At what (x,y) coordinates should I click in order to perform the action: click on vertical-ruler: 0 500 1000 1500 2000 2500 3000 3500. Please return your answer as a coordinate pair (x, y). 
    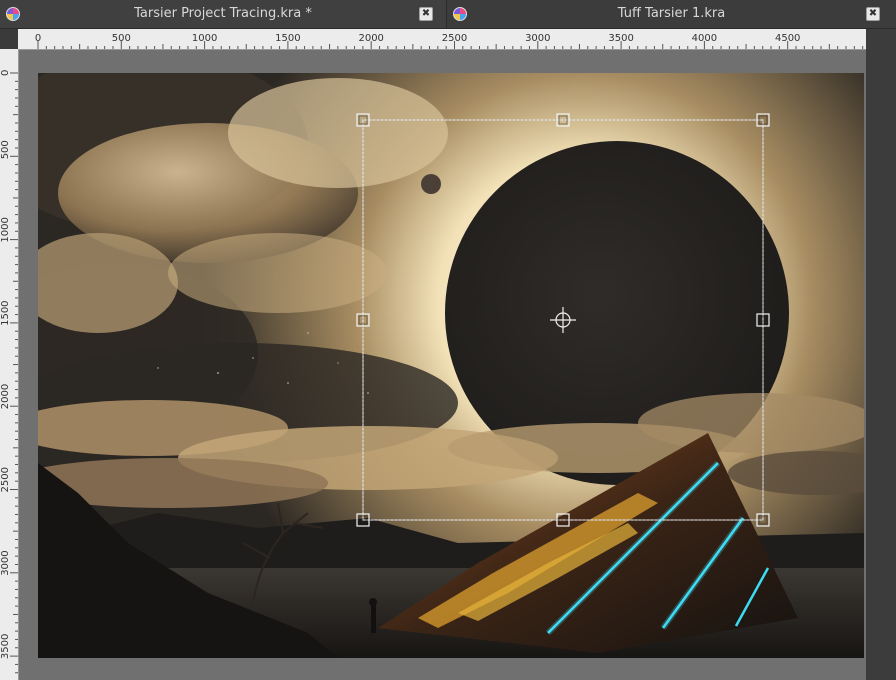
    Looking at the image, I should click on (9, 364).